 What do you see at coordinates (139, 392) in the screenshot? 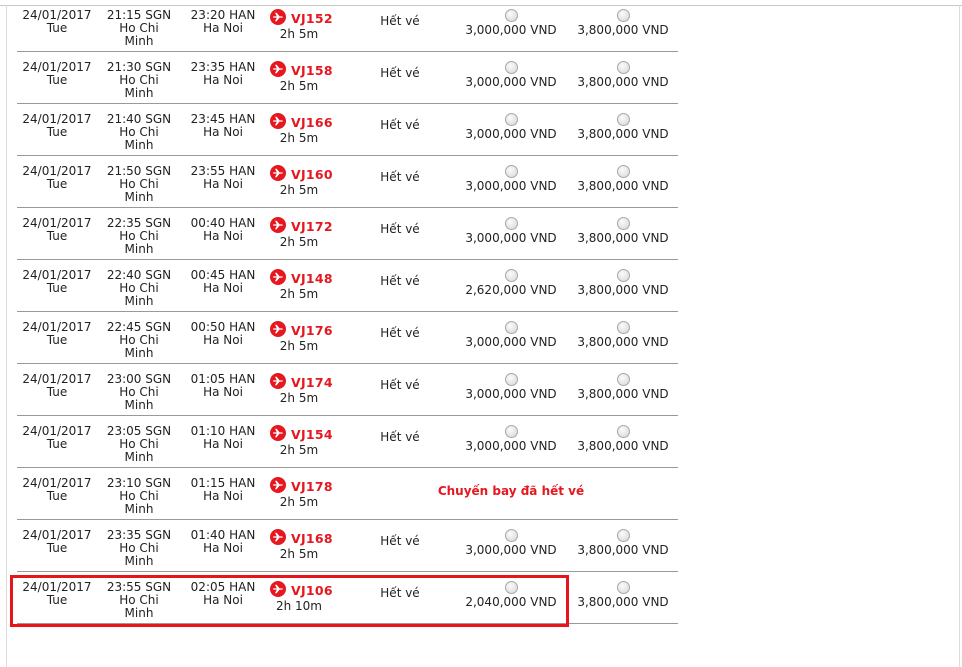
I see `departure-cell: 23:00 SGN Ho Chi Minh` at bounding box center [139, 392].